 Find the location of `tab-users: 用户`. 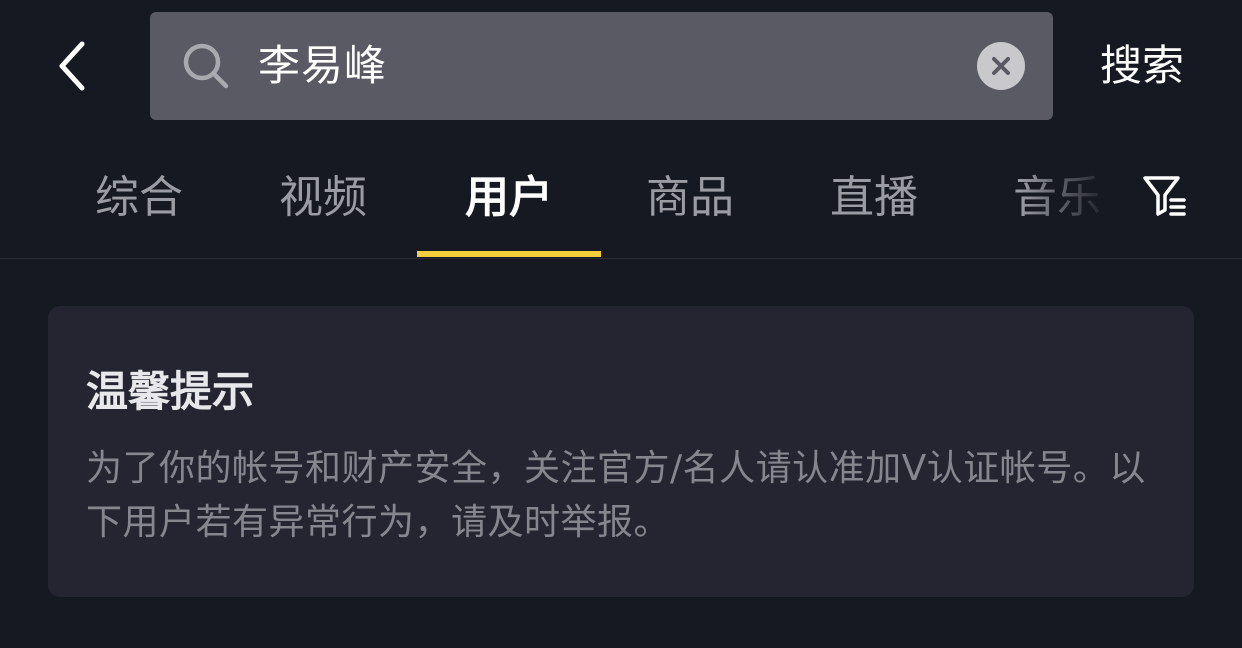

tab-users: 用户 is located at coordinates (509, 198).